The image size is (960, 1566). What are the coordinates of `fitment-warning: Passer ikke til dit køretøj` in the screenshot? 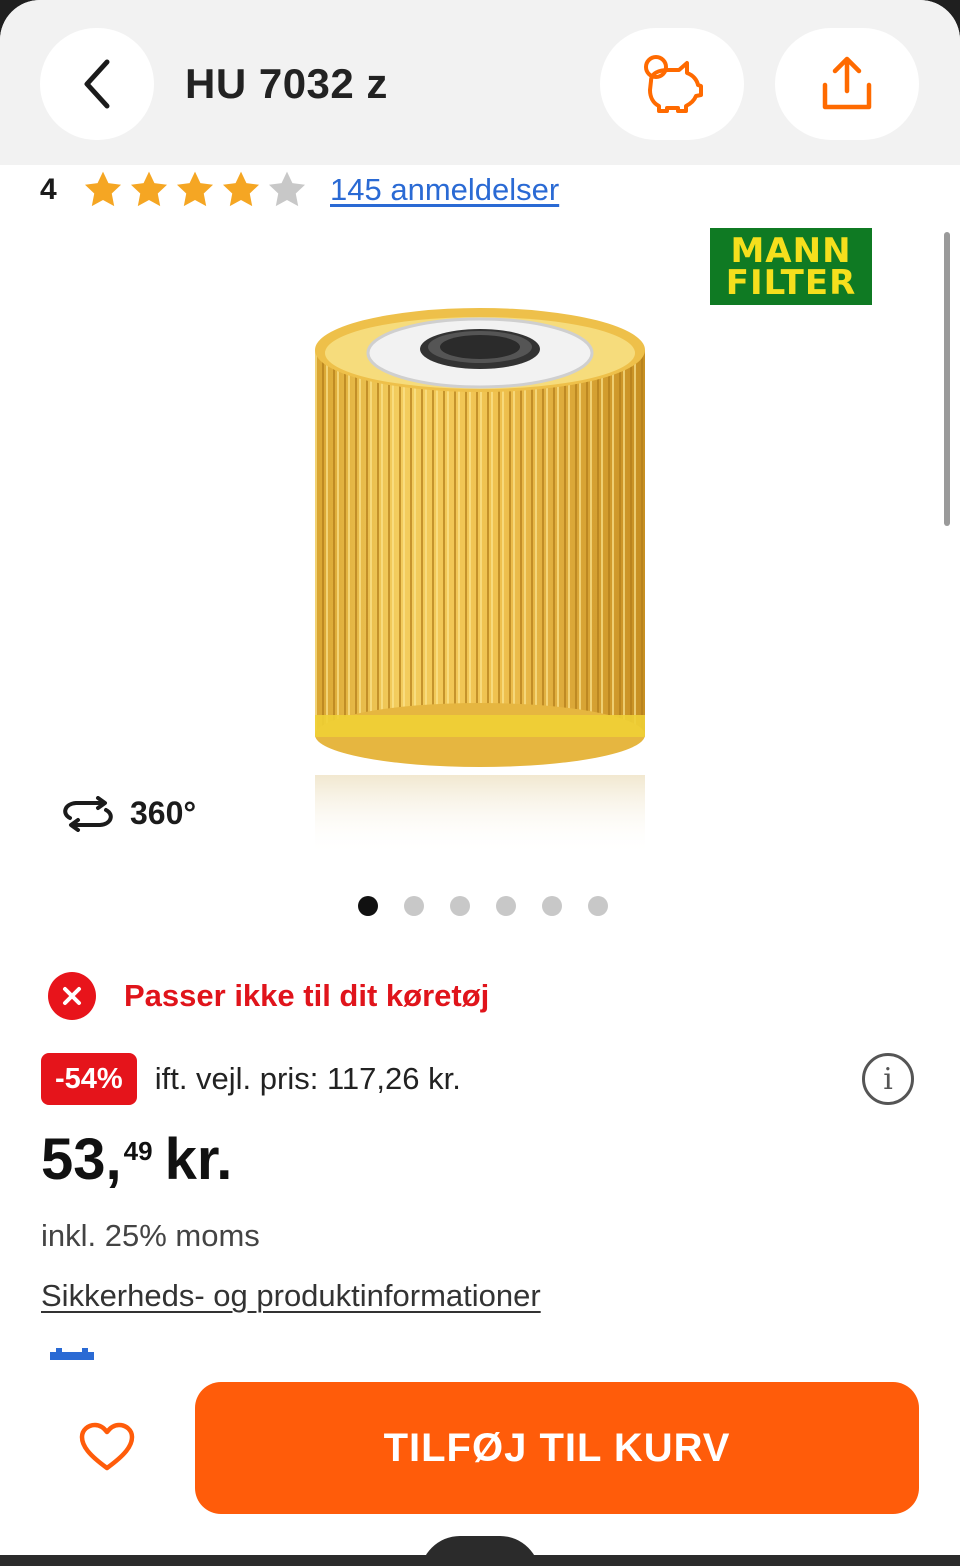 It's located at (268, 996).